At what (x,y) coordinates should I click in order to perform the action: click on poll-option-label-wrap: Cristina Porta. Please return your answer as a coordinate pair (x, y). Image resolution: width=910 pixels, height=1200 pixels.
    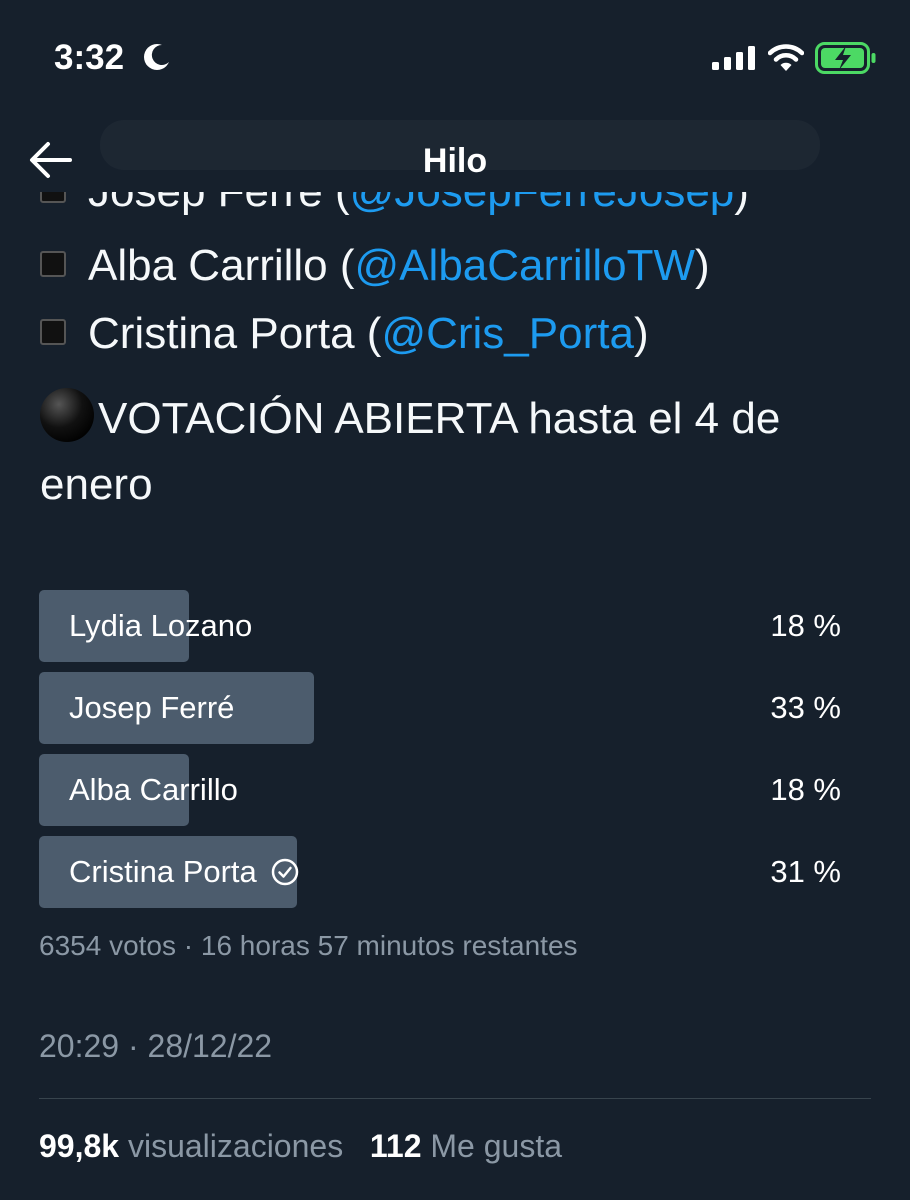
    Looking at the image, I should click on (184, 872).